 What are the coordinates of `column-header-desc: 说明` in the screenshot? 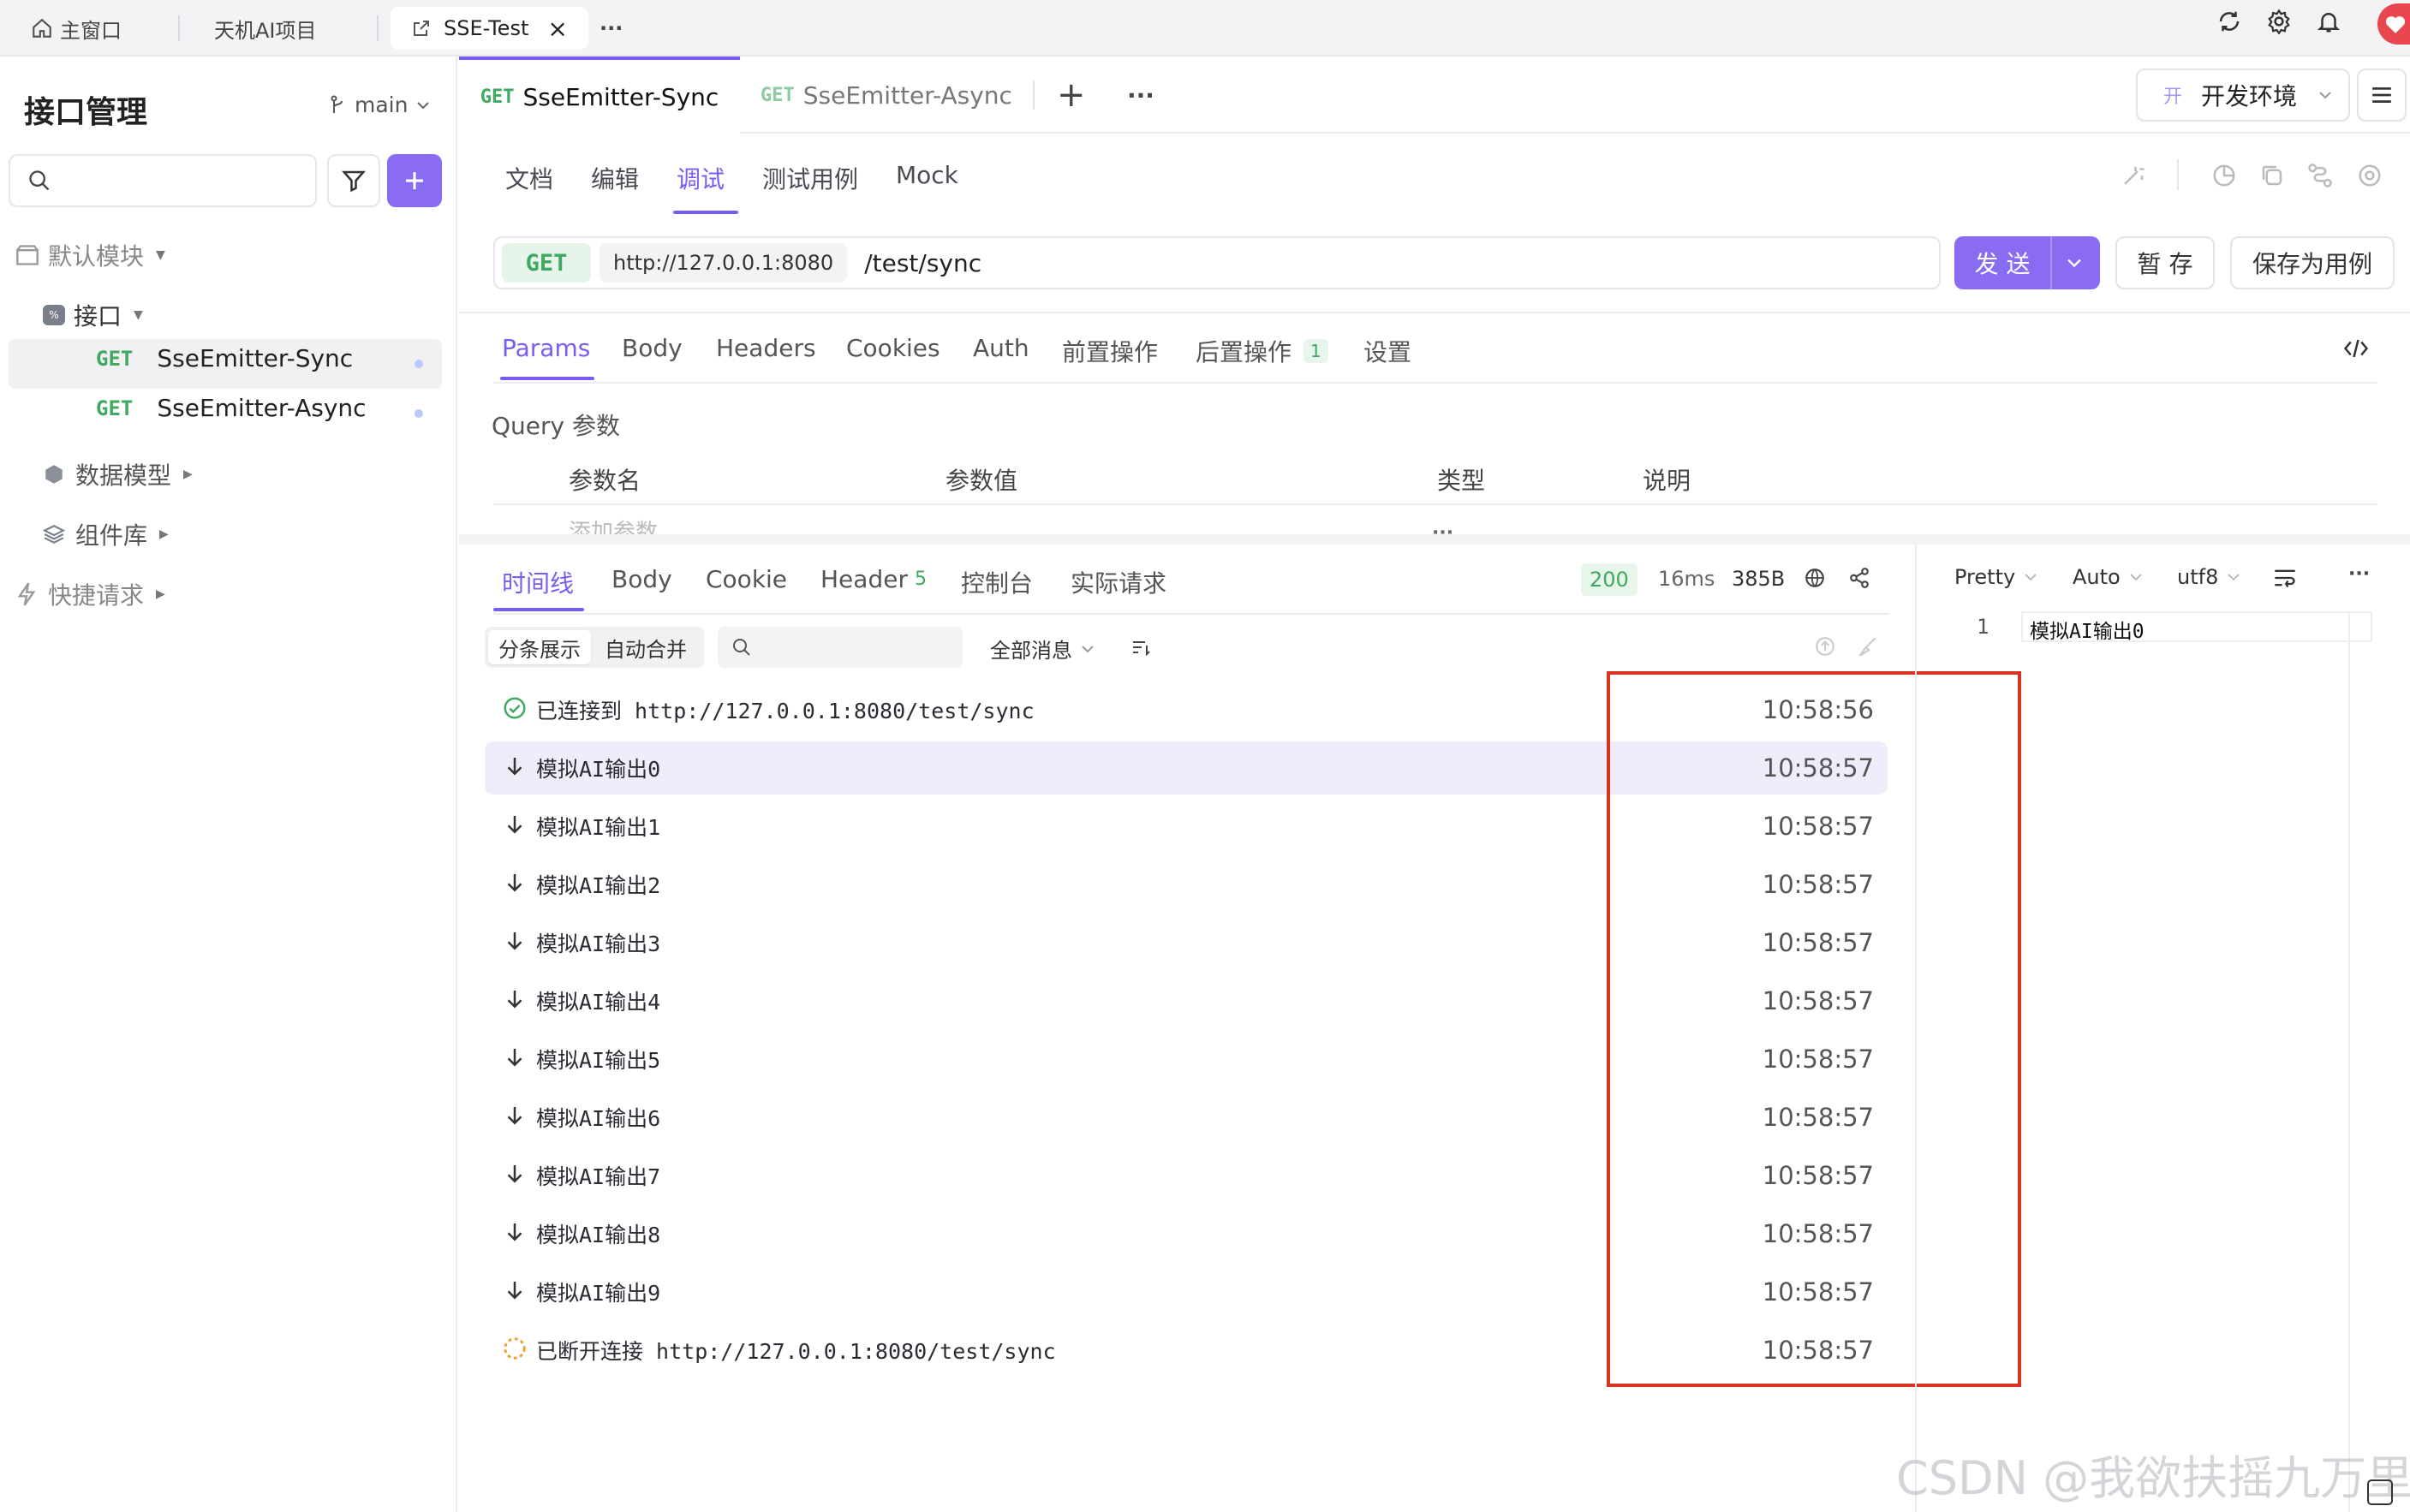 It's located at (1667, 481).